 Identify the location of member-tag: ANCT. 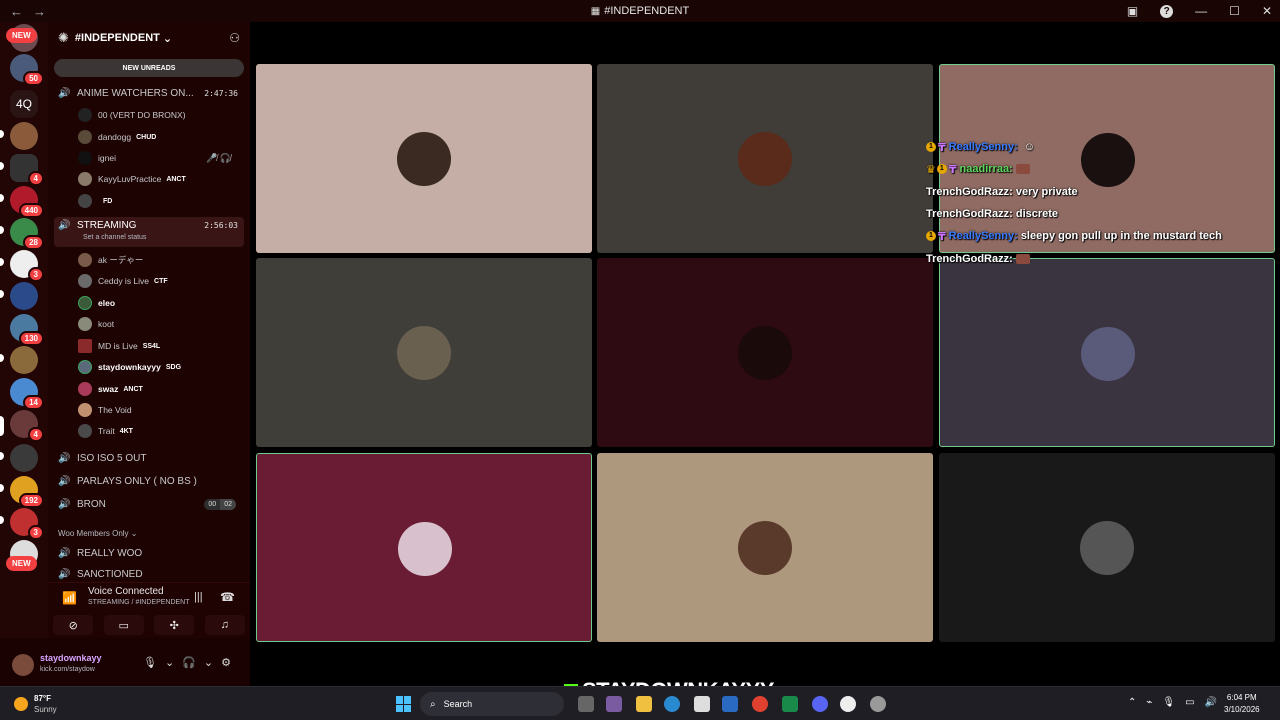
(133, 389).